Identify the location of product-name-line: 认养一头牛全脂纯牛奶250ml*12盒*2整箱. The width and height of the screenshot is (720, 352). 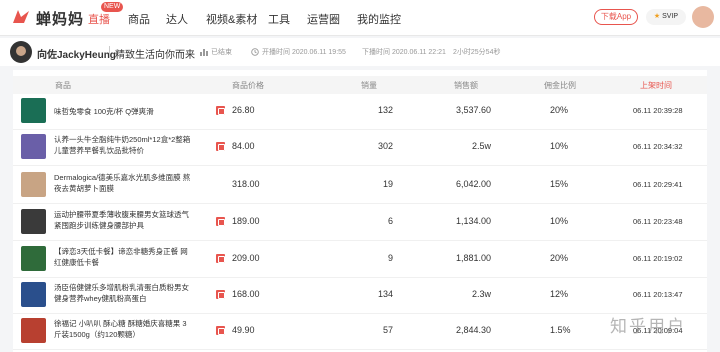
(122, 139).